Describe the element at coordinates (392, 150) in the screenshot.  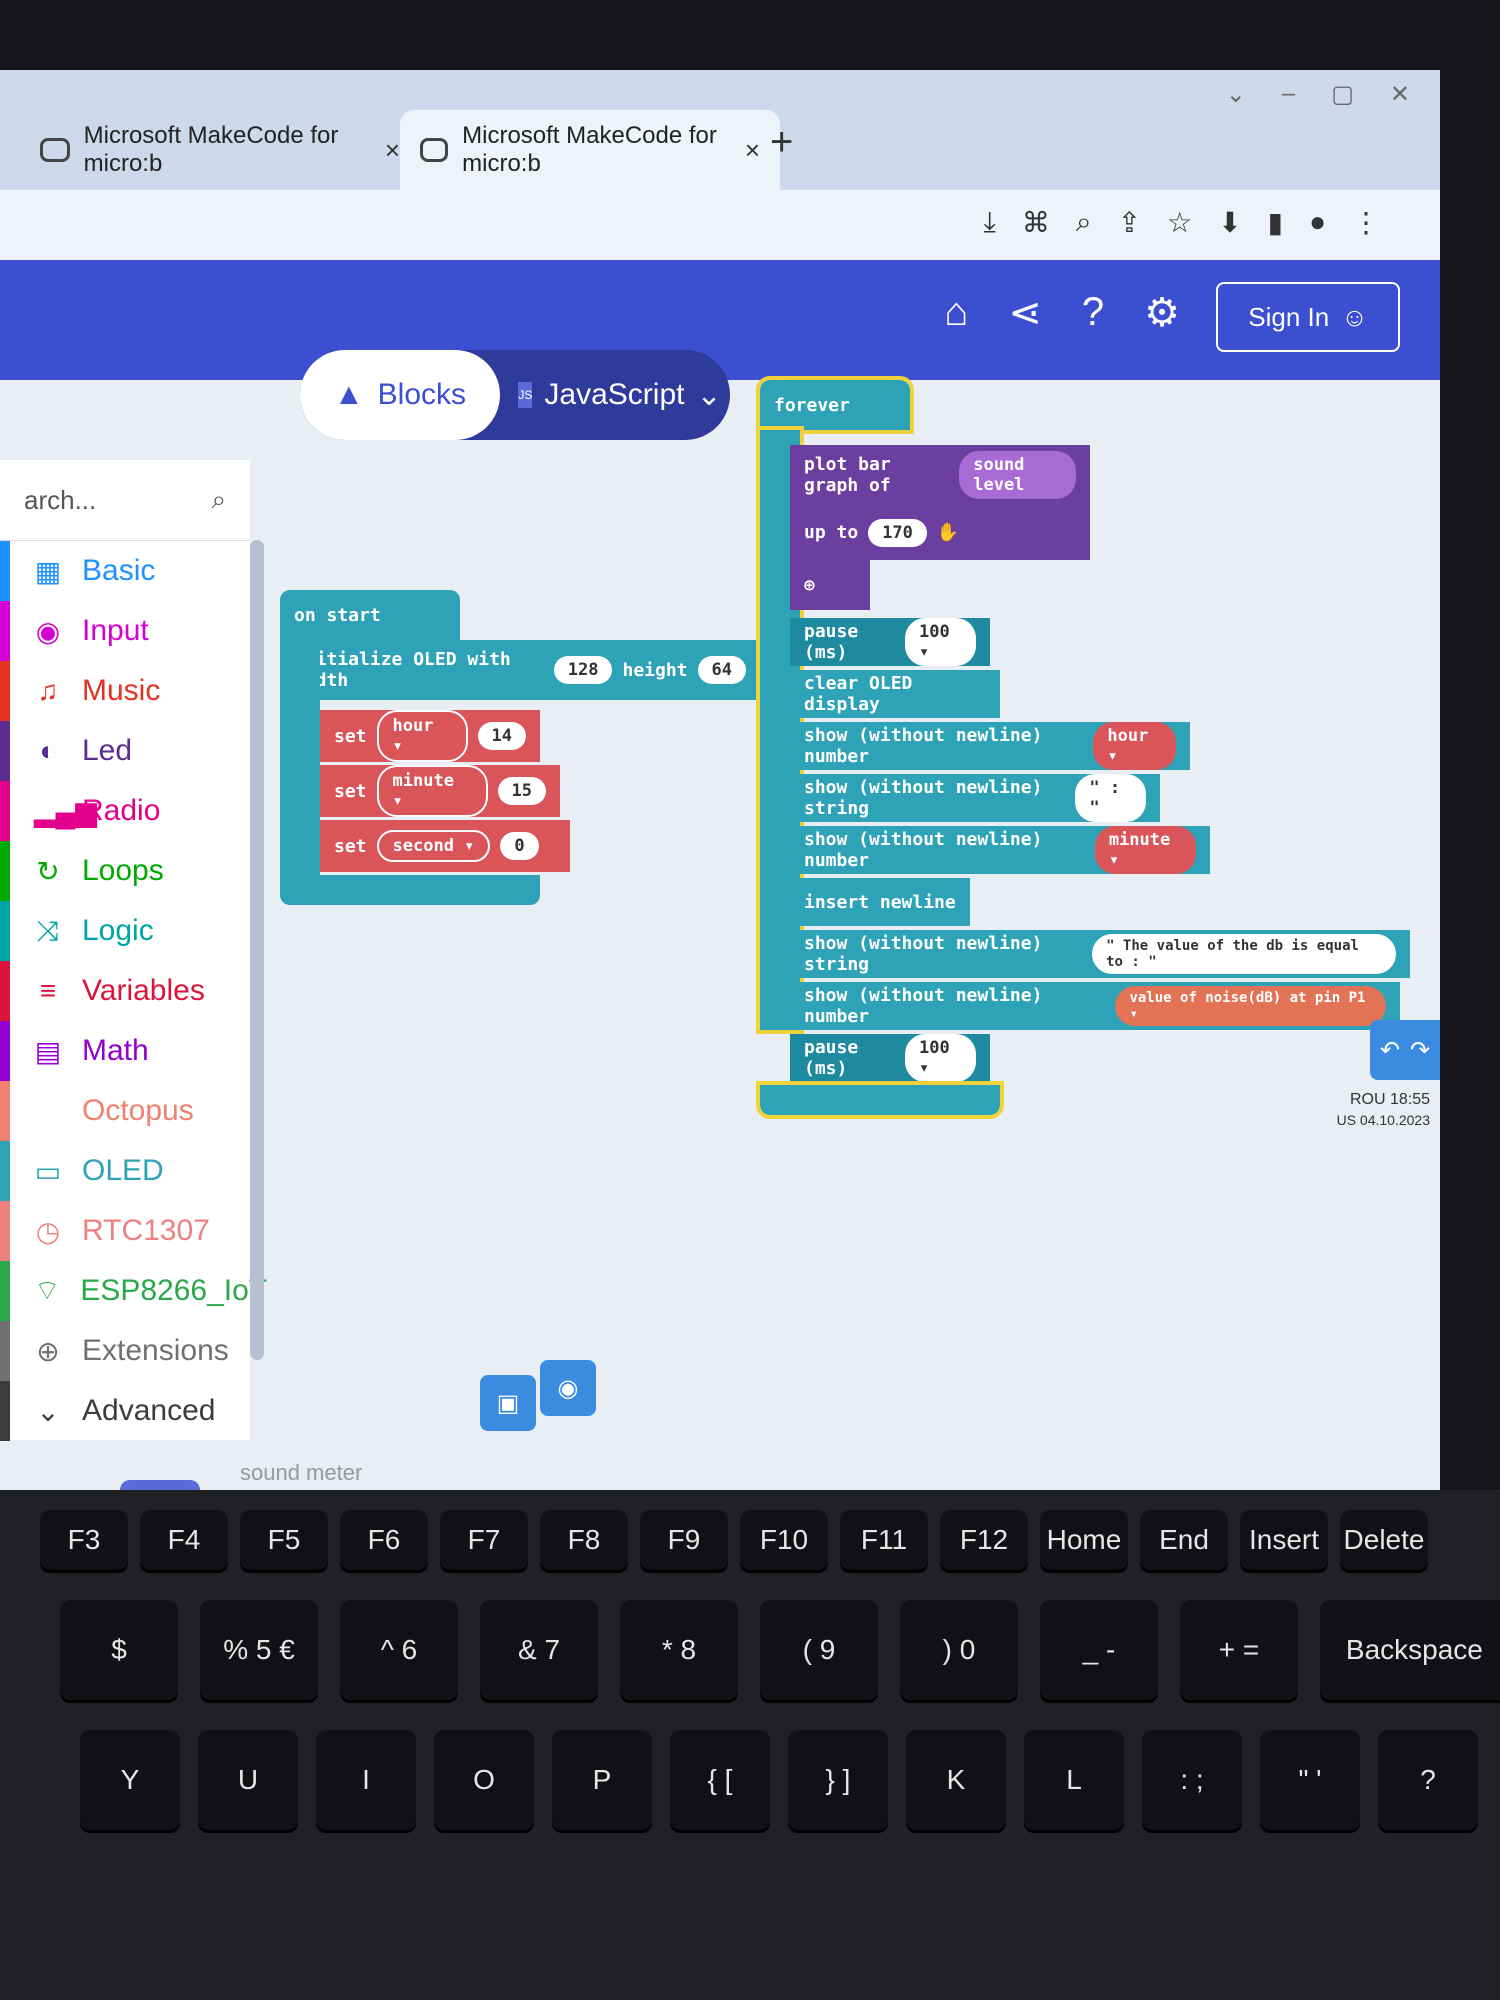
I see `close-tab-icon: ×` at that location.